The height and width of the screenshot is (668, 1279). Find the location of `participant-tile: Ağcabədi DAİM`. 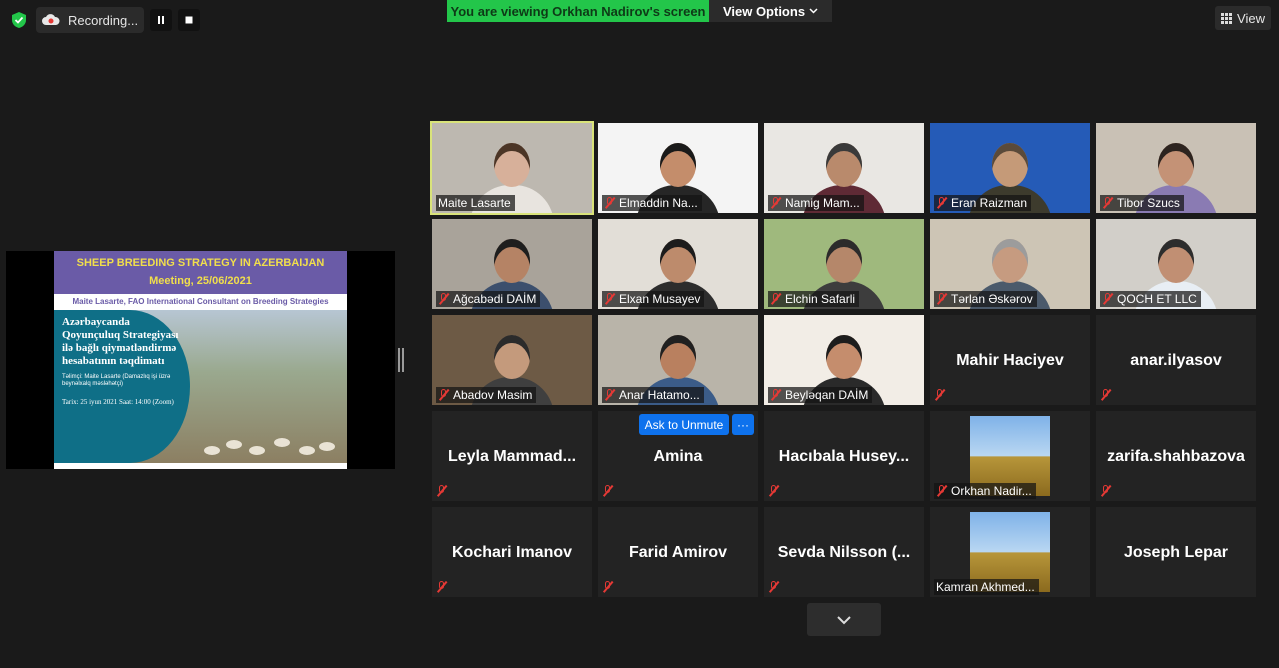

participant-tile: Ağcabədi DAİM is located at coordinates (512, 264).